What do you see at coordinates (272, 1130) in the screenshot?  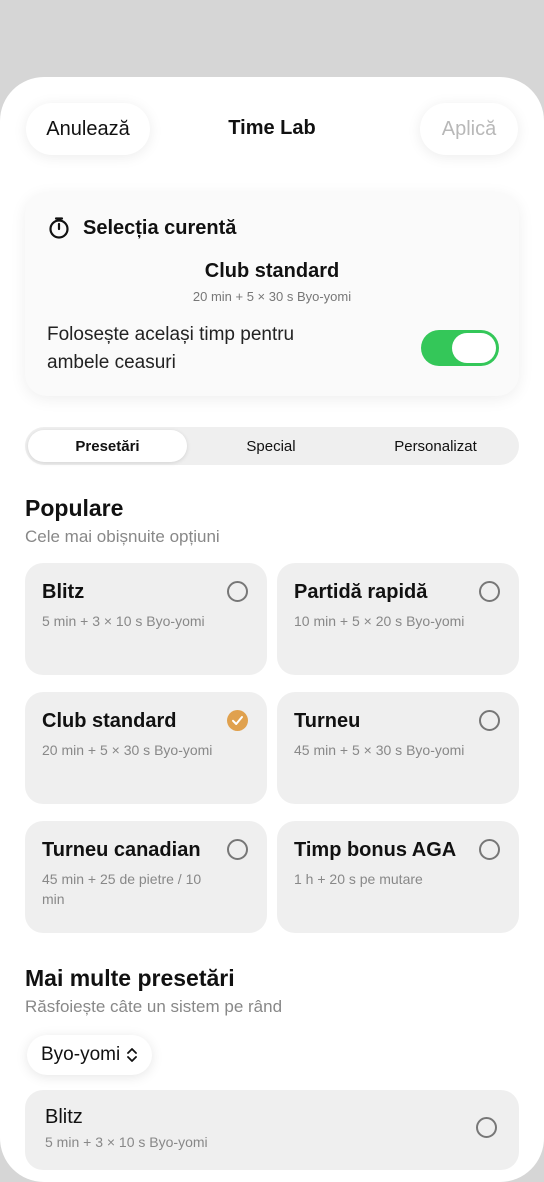 I see `list-item: Blitz 5 min + 3 × 10 s Byo-yomi` at bounding box center [272, 1130].